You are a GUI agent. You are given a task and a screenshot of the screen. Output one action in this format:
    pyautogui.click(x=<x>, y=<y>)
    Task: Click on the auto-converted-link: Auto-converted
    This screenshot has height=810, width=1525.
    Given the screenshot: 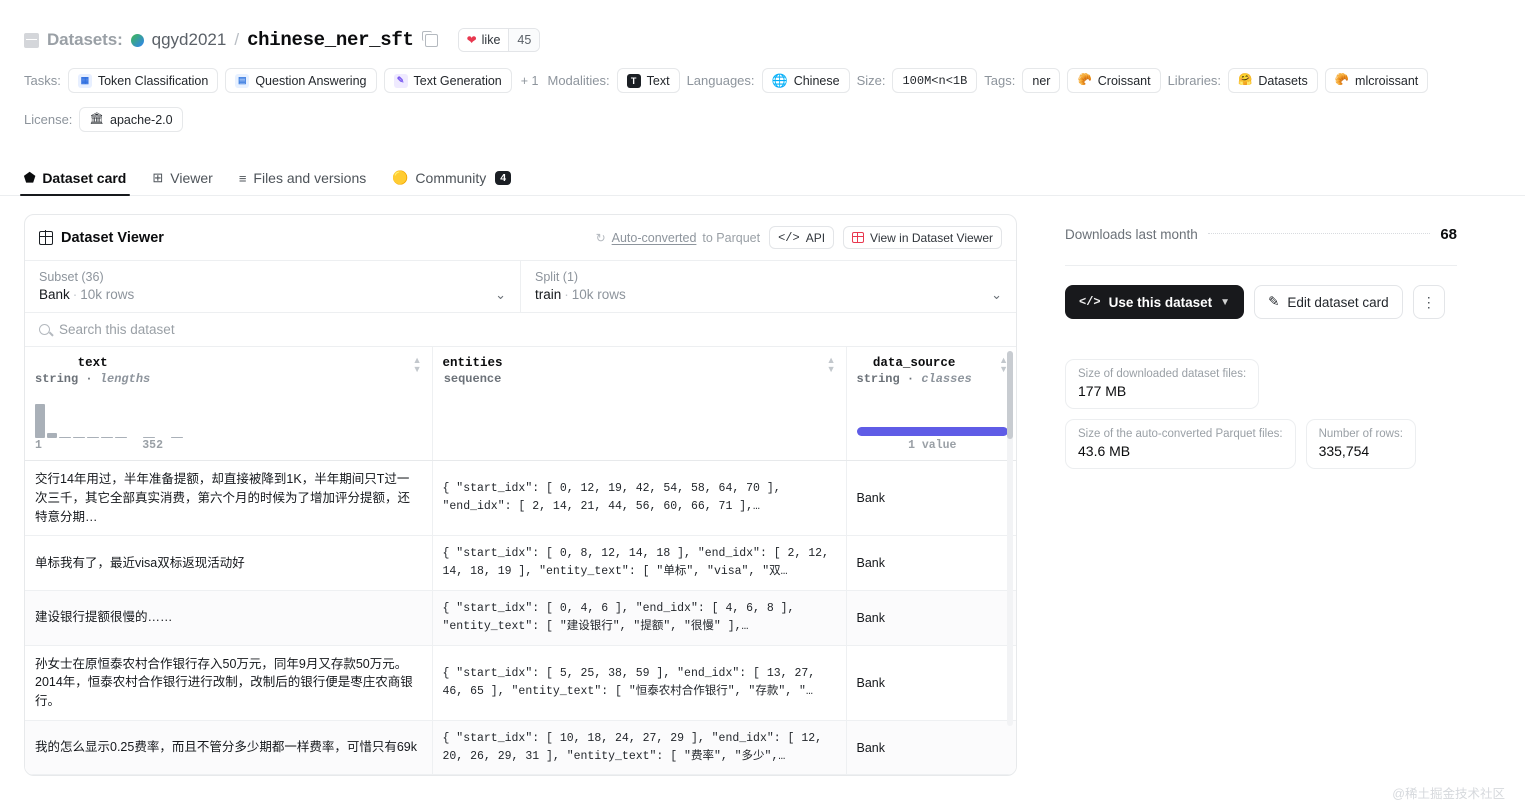 What is the action you would take?
    pyautogui.click(x=654, y=238)
    